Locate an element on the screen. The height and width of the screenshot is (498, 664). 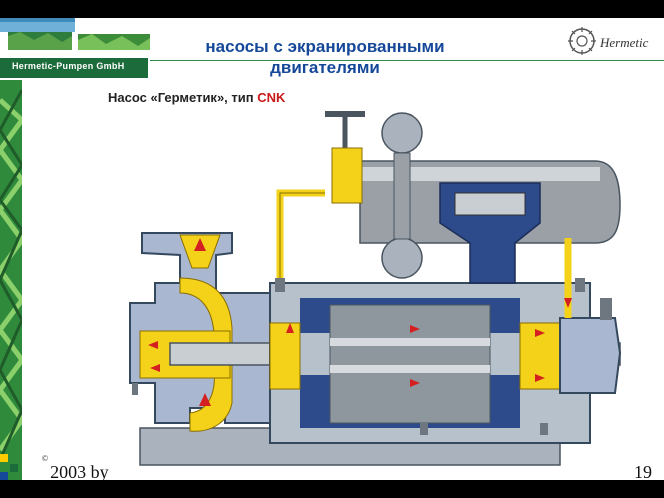
terminals is located at coordinates (490, 204).